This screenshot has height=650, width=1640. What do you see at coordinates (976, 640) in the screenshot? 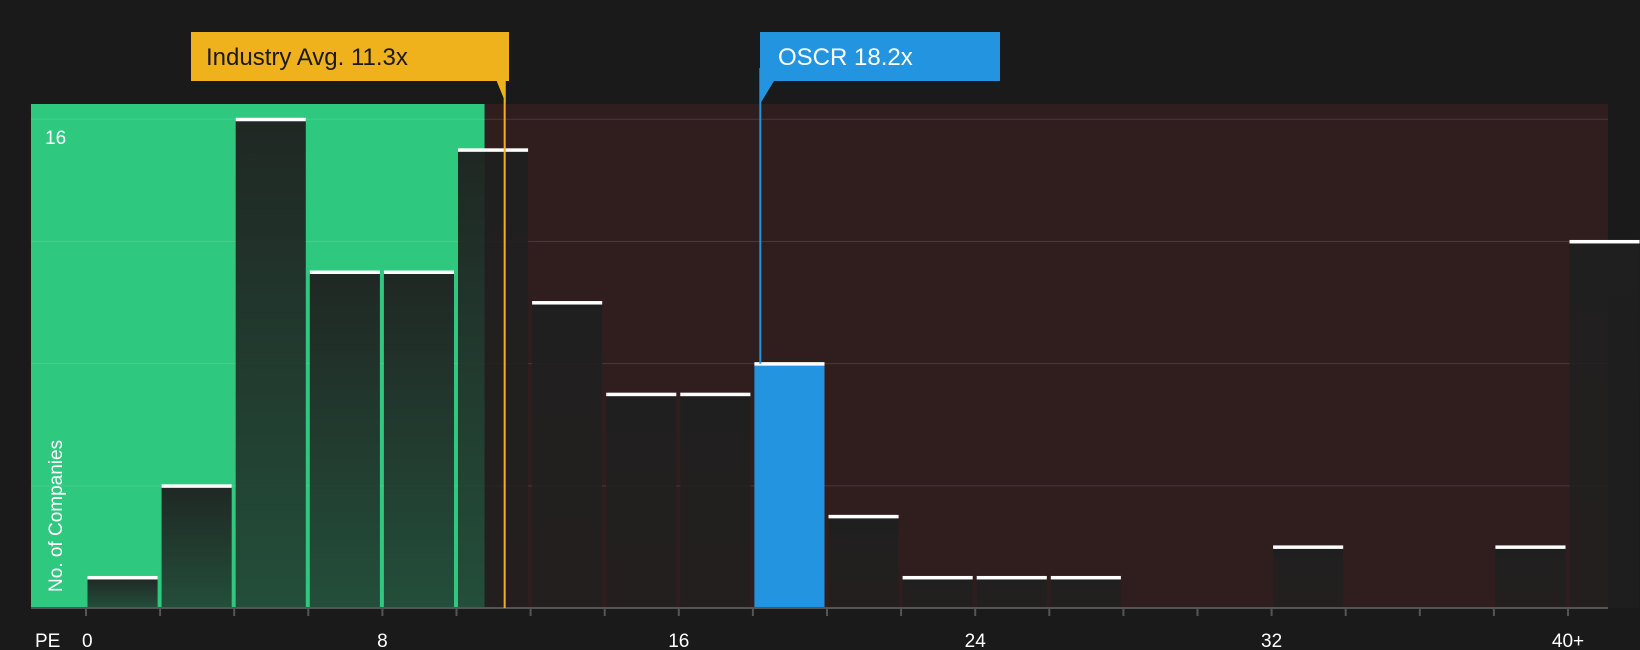
I see `x-tick-label: 24` at bounding box center [976, 640].